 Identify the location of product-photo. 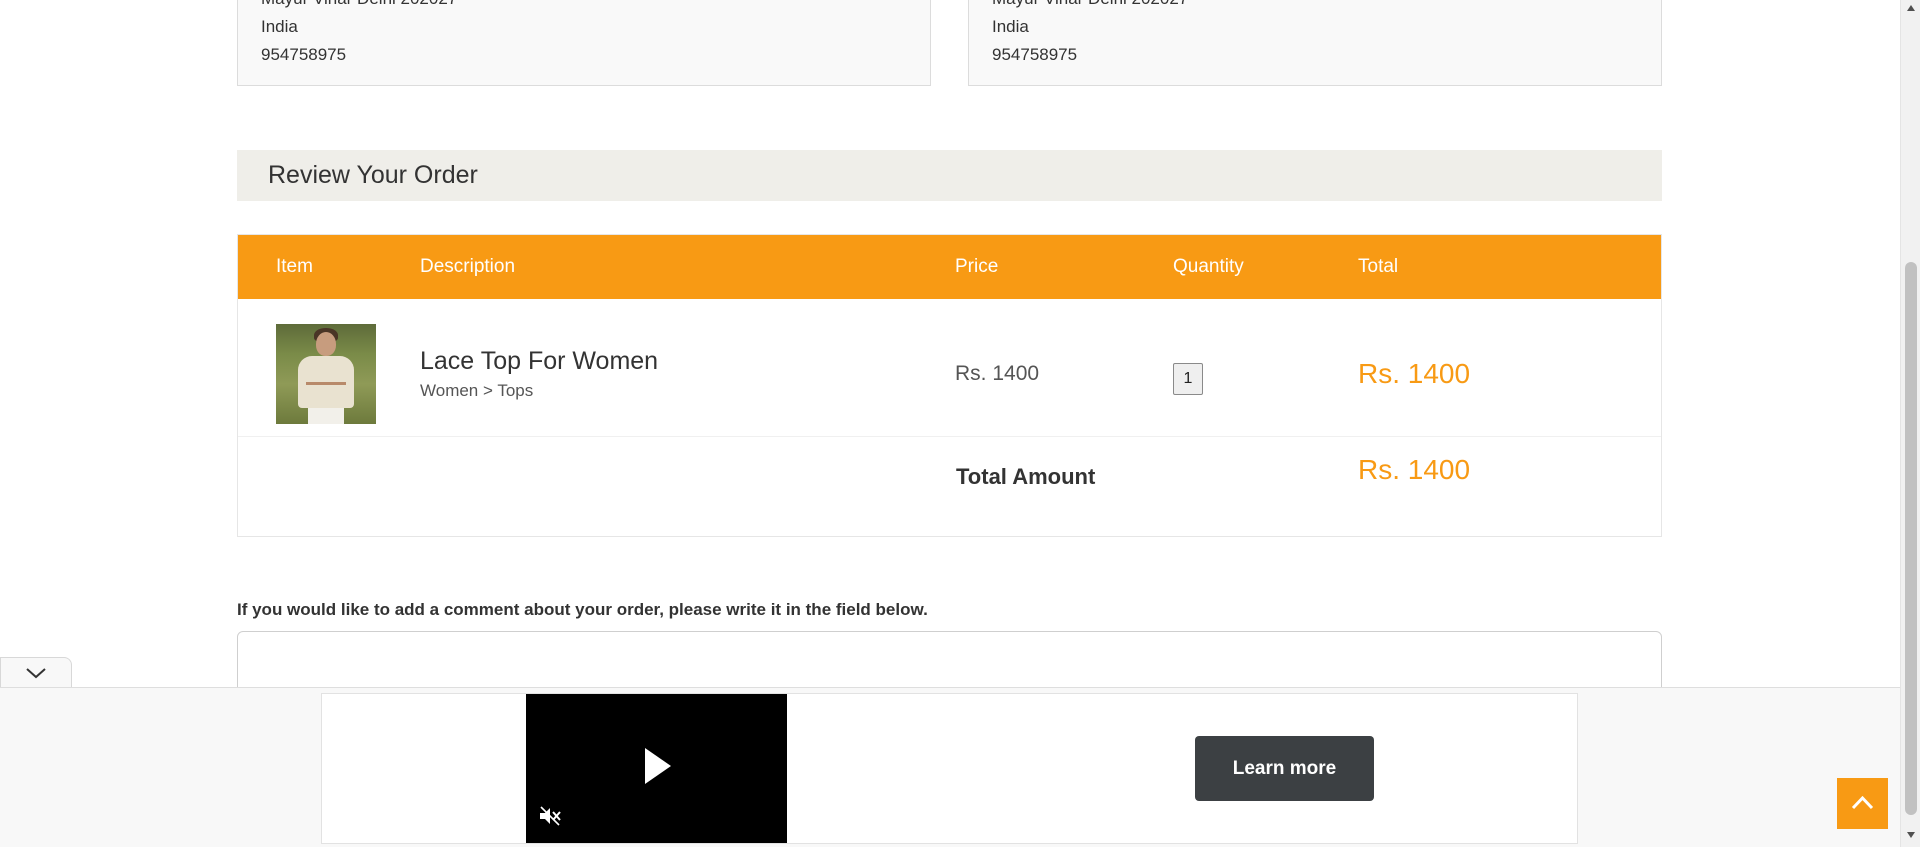
(326, 374).